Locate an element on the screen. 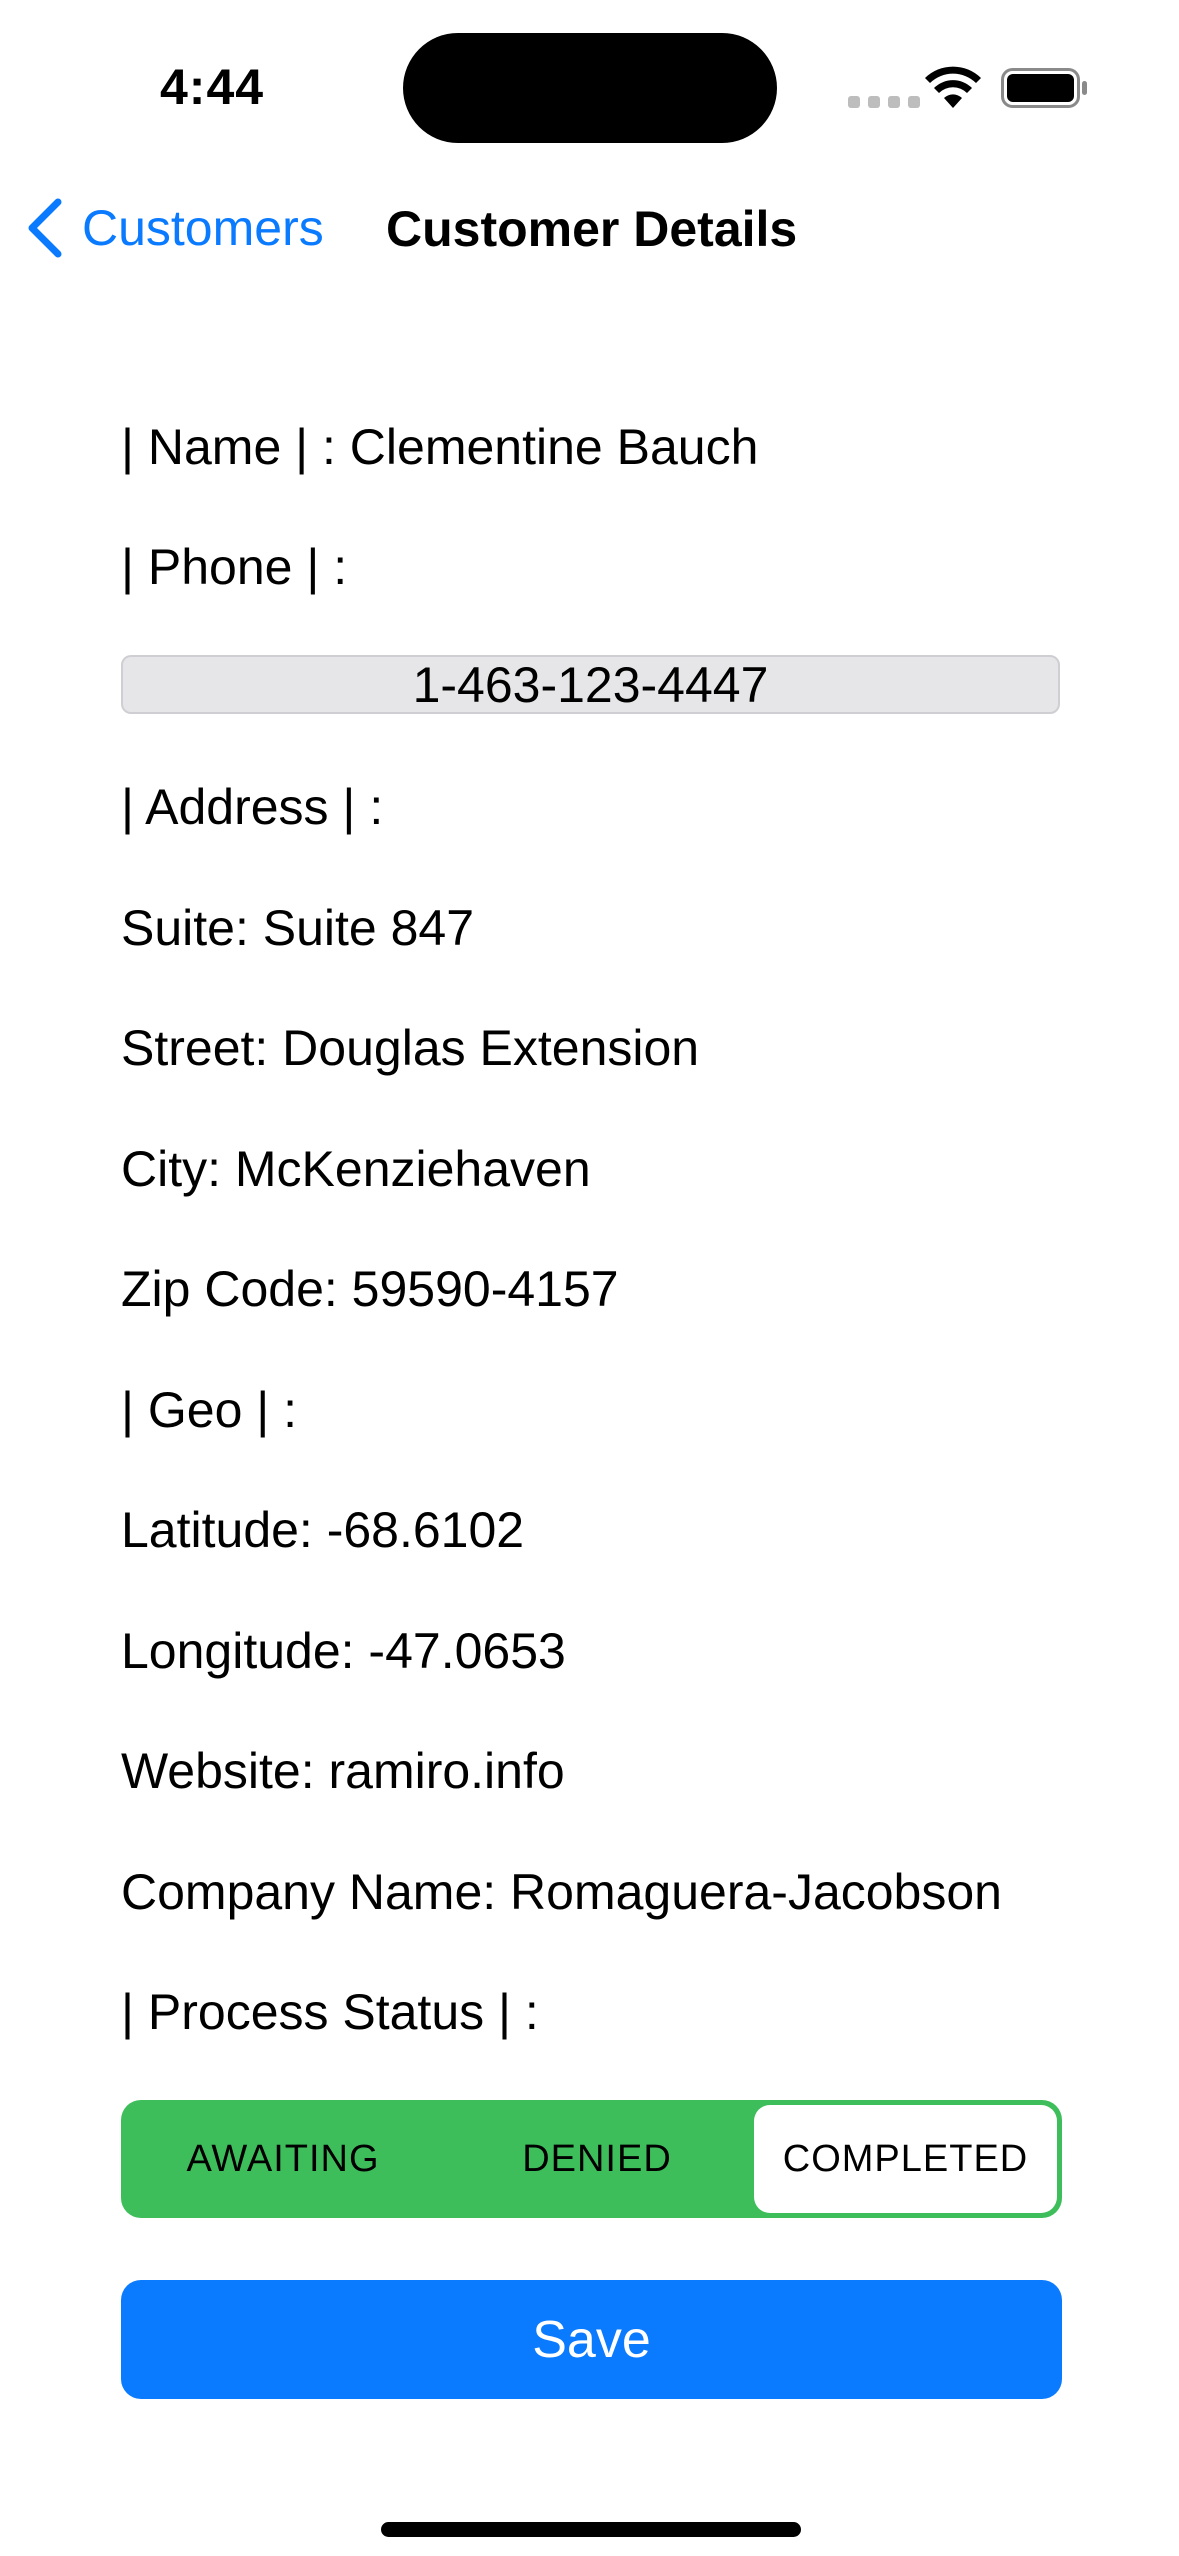 This screenshot has height=2556, width=1179. longitude-text: Longitude: -47.0653 is located at coordinates (343, 1651).